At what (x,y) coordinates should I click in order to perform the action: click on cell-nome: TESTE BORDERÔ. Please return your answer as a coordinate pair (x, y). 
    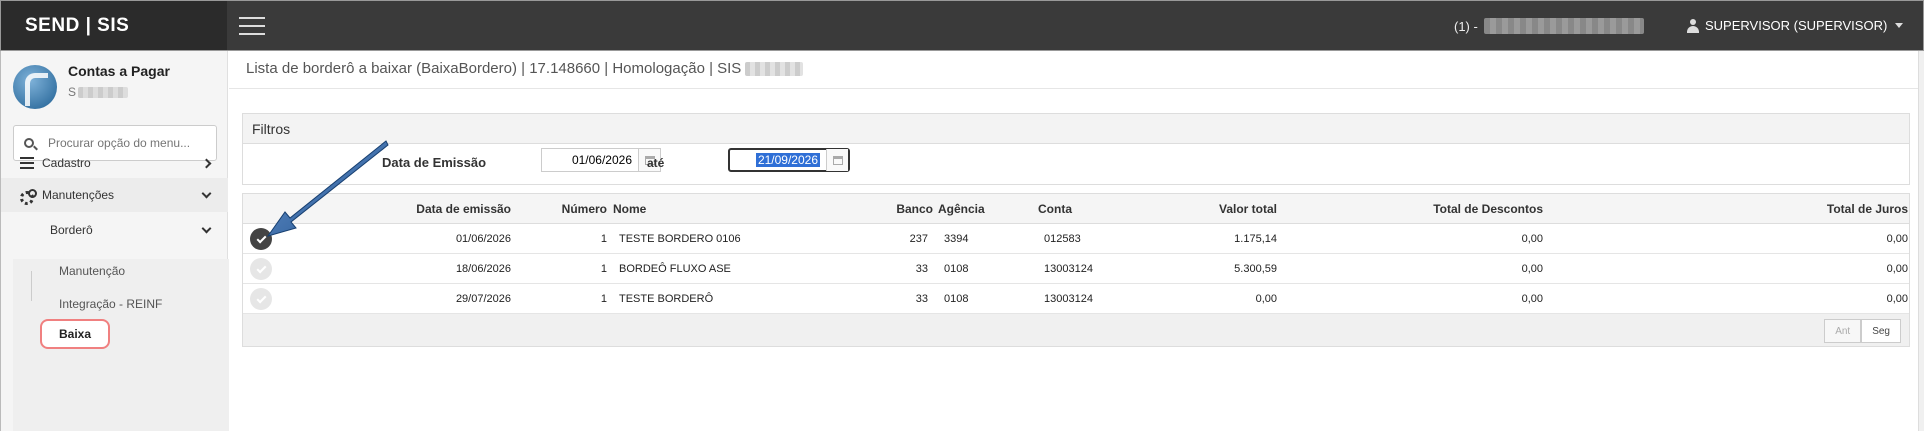
    Looking at the image, I should click on (666, 299).